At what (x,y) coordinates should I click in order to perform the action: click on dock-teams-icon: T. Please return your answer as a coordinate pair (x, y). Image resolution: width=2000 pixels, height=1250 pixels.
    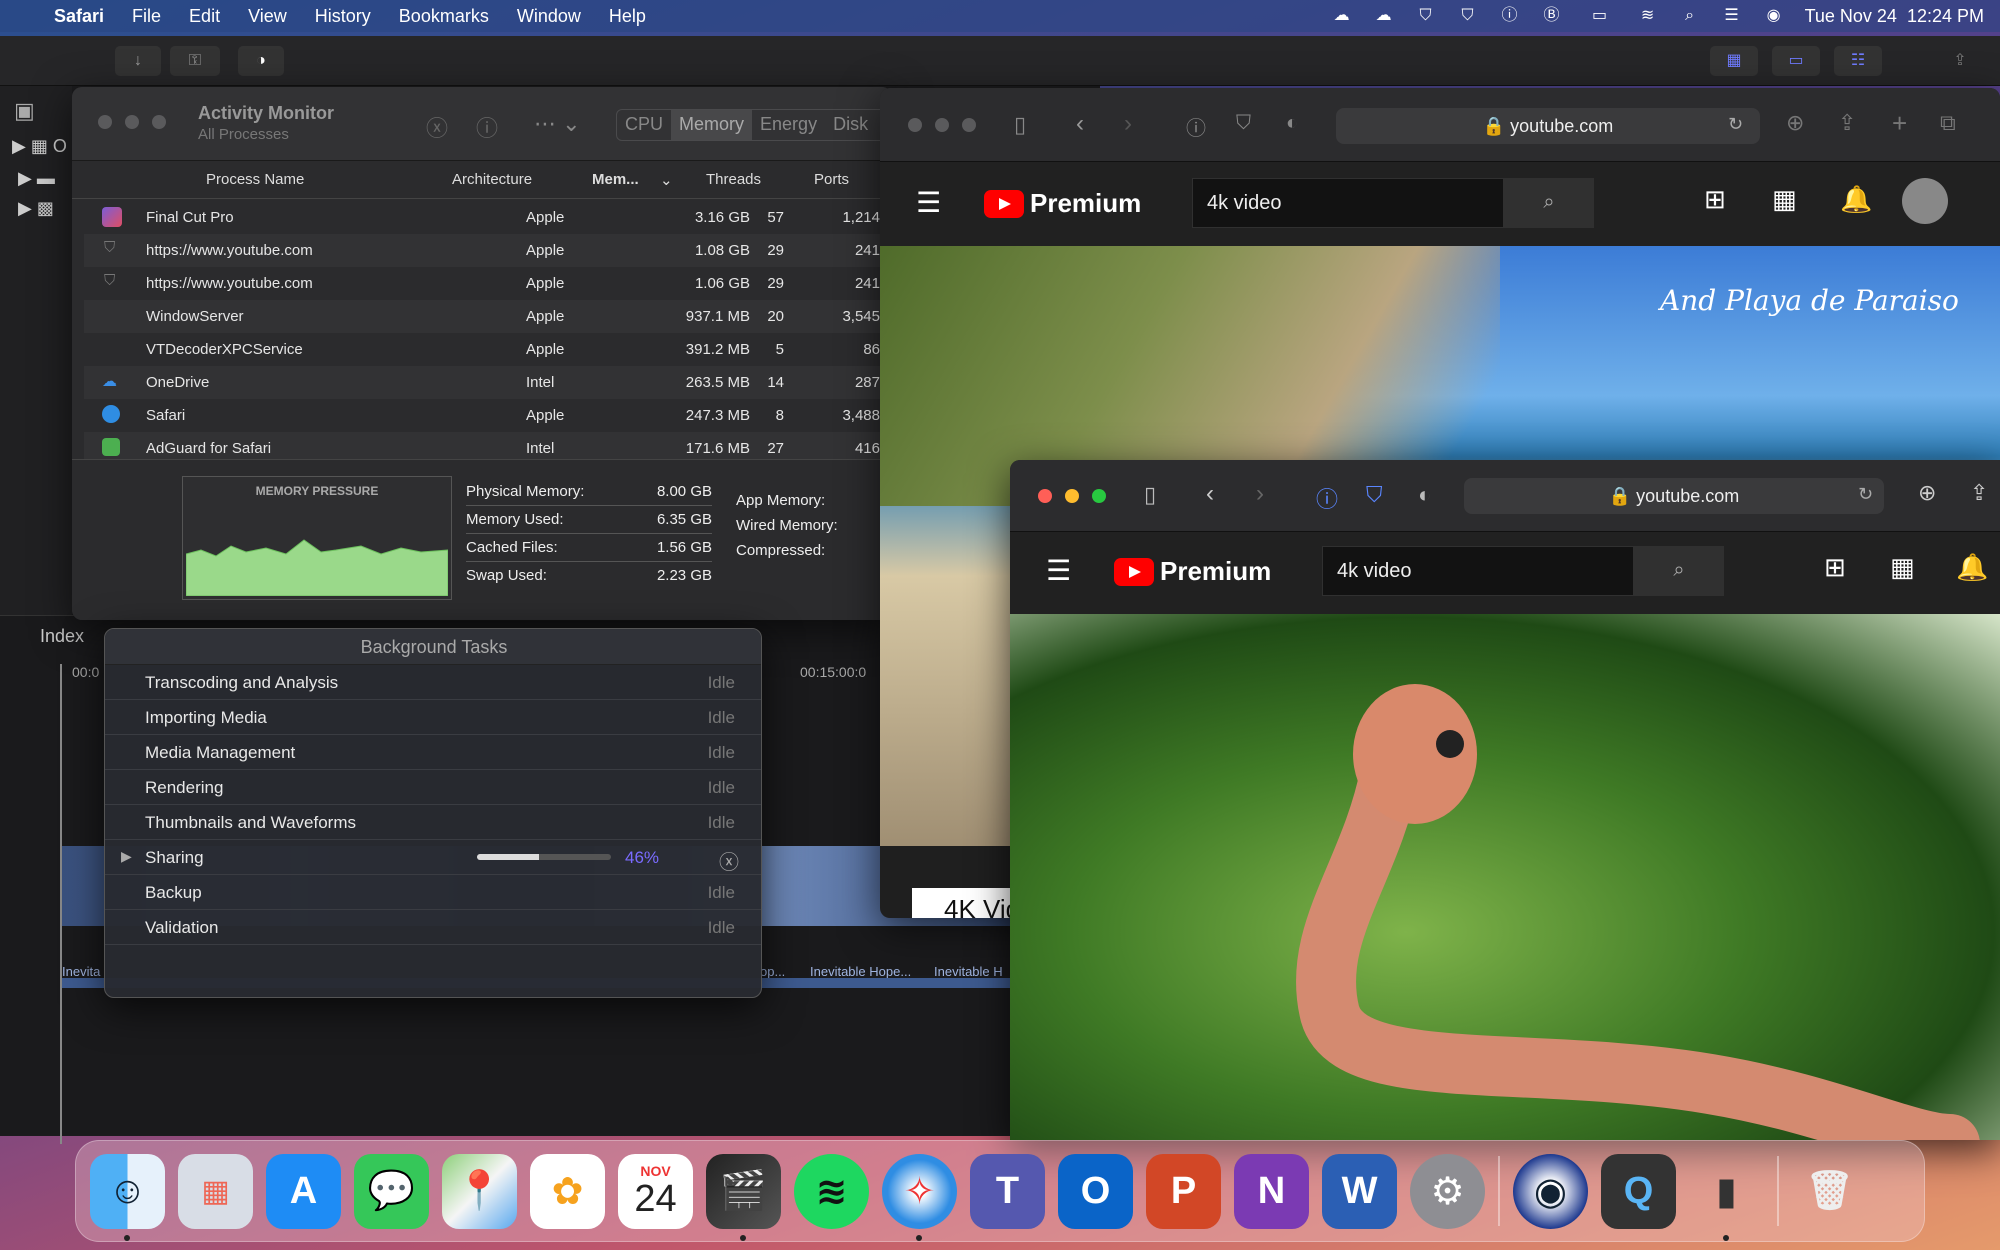
    Looking at the image, I should click on (1007, 1191).